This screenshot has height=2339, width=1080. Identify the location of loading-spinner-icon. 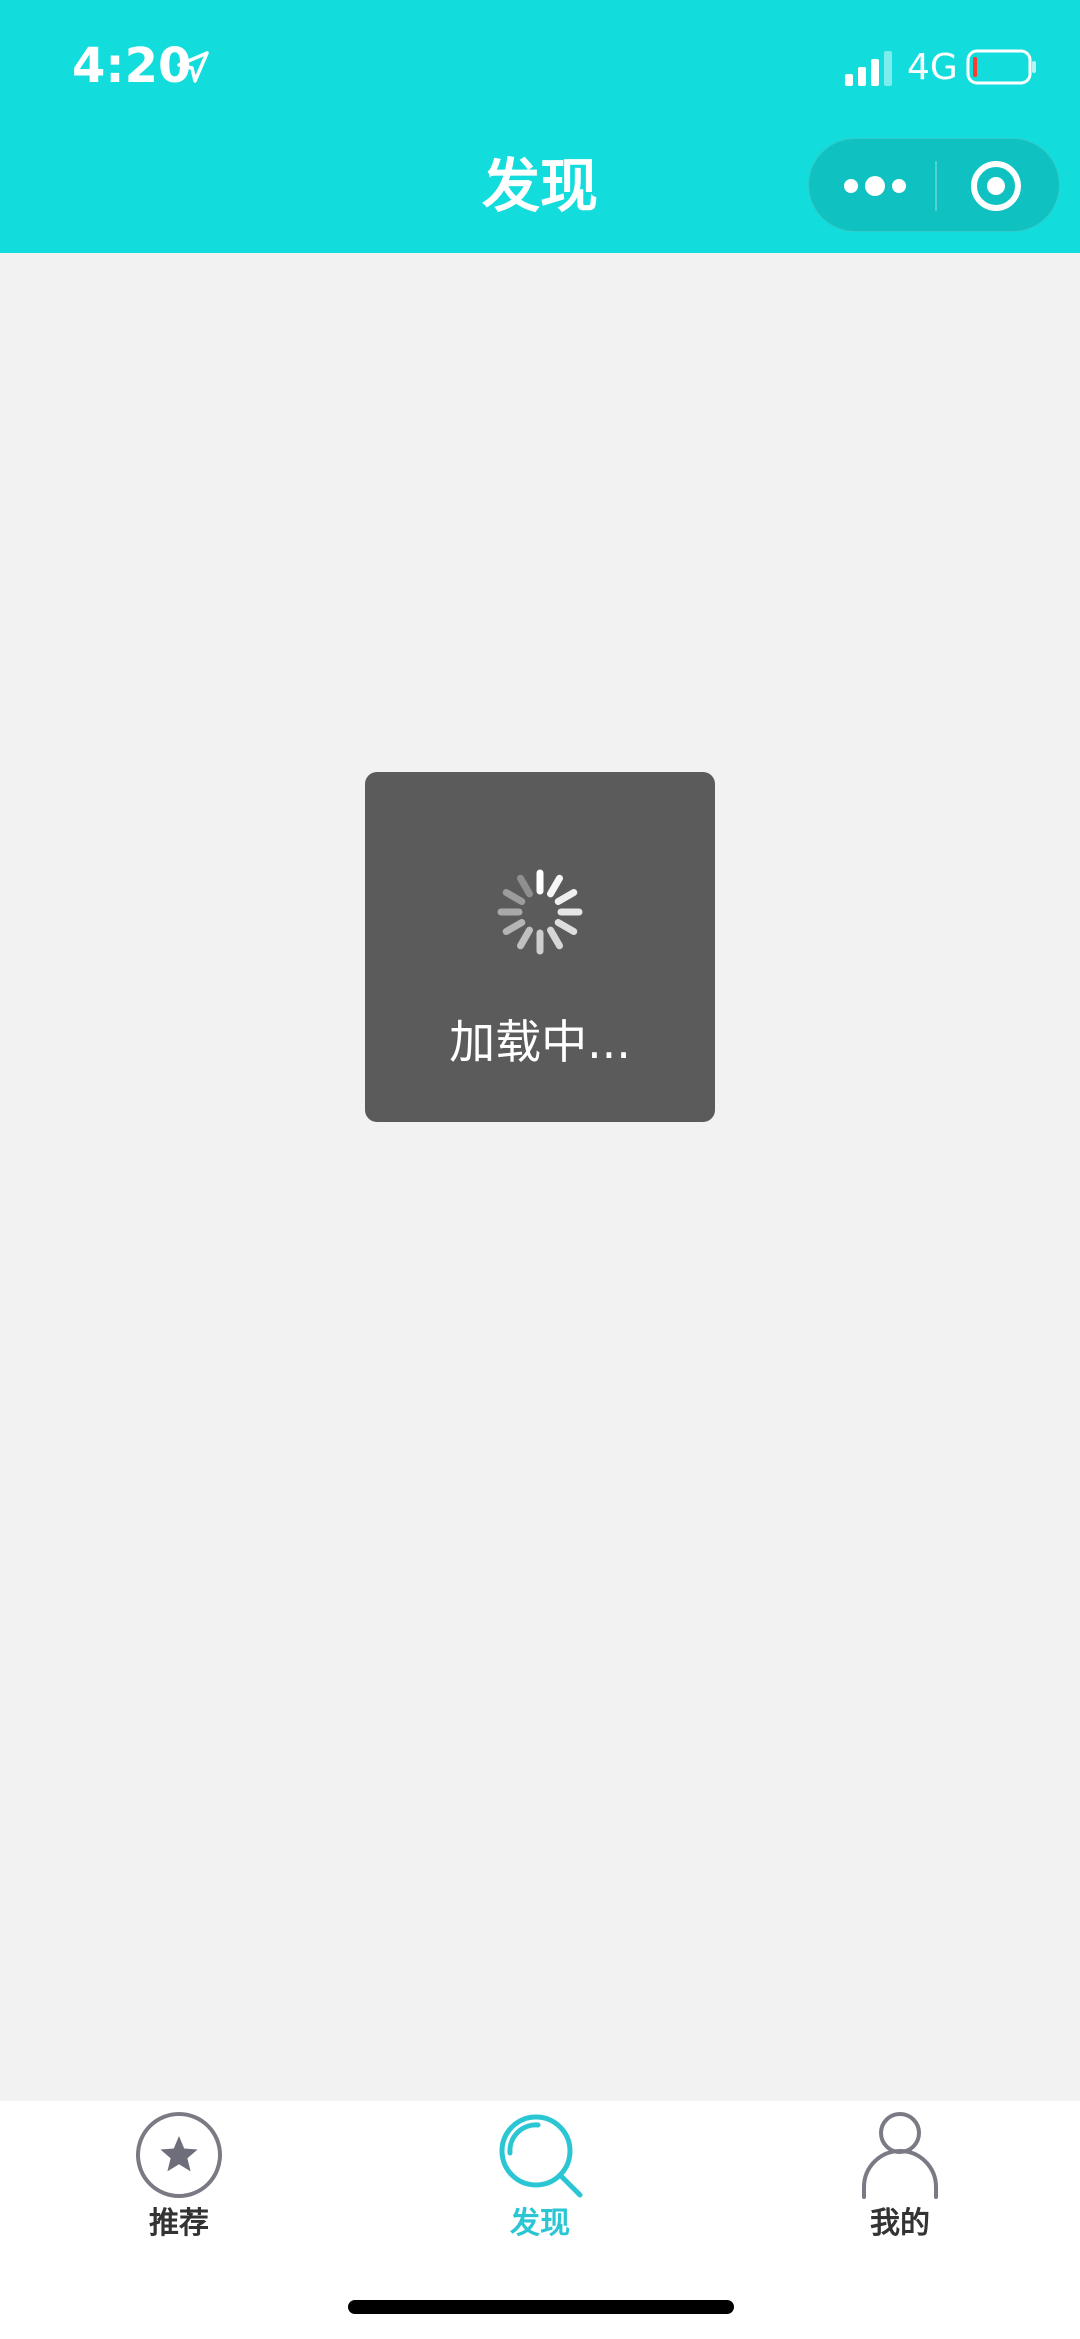
(540, 912).